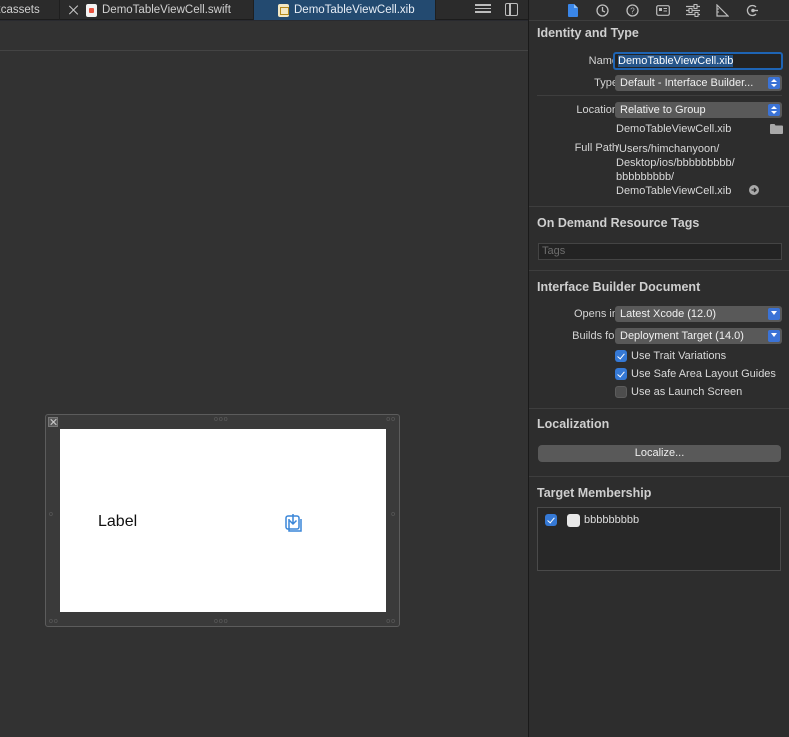 This screenshot has width=789, height=737. Describe the element at coordinates (668, 314) in the screenshot. I see `opens-in-value: Latest Xcode (12.0)` at that location.